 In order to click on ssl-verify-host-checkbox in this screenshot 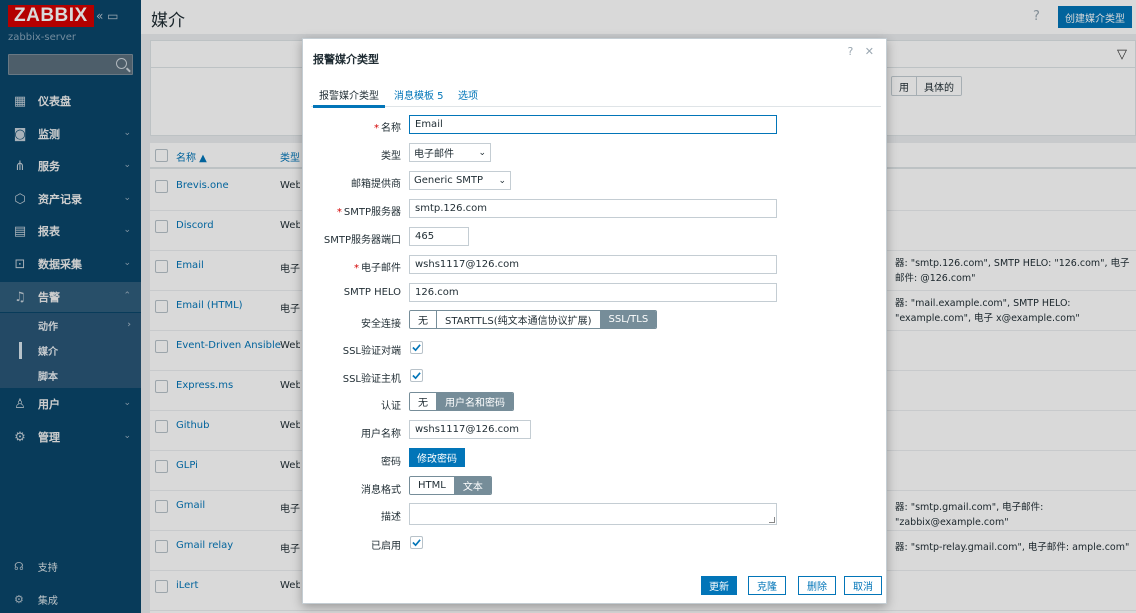, I will do `click(416, 375)`.